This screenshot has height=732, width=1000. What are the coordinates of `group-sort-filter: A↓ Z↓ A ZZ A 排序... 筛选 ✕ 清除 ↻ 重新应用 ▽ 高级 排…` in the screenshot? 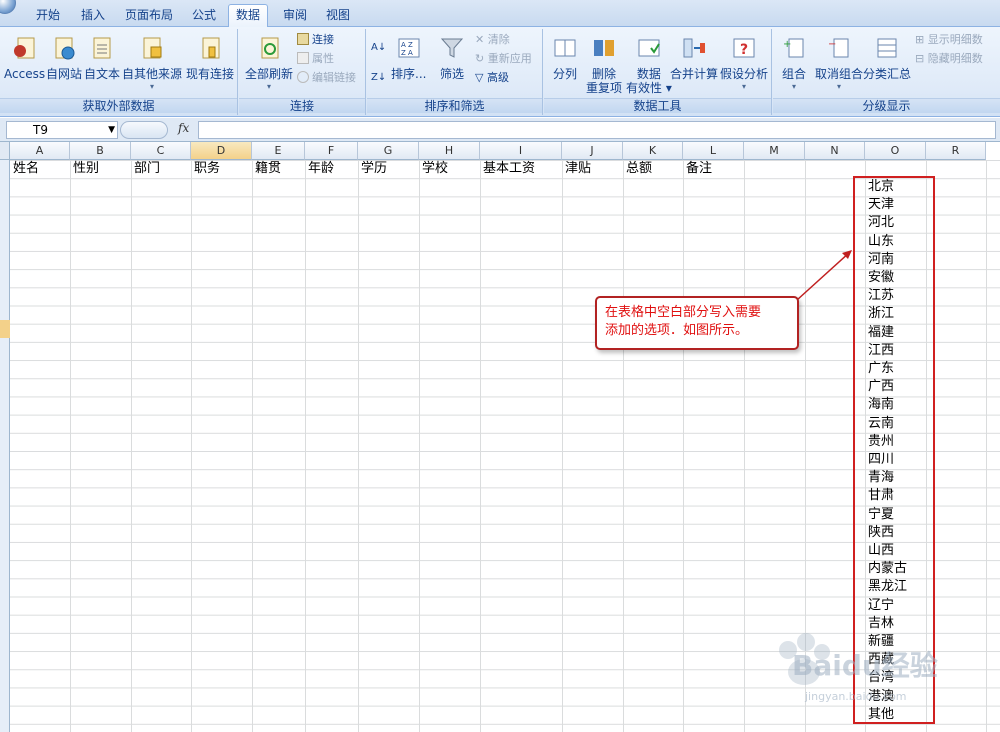 It's located at (455, 72).